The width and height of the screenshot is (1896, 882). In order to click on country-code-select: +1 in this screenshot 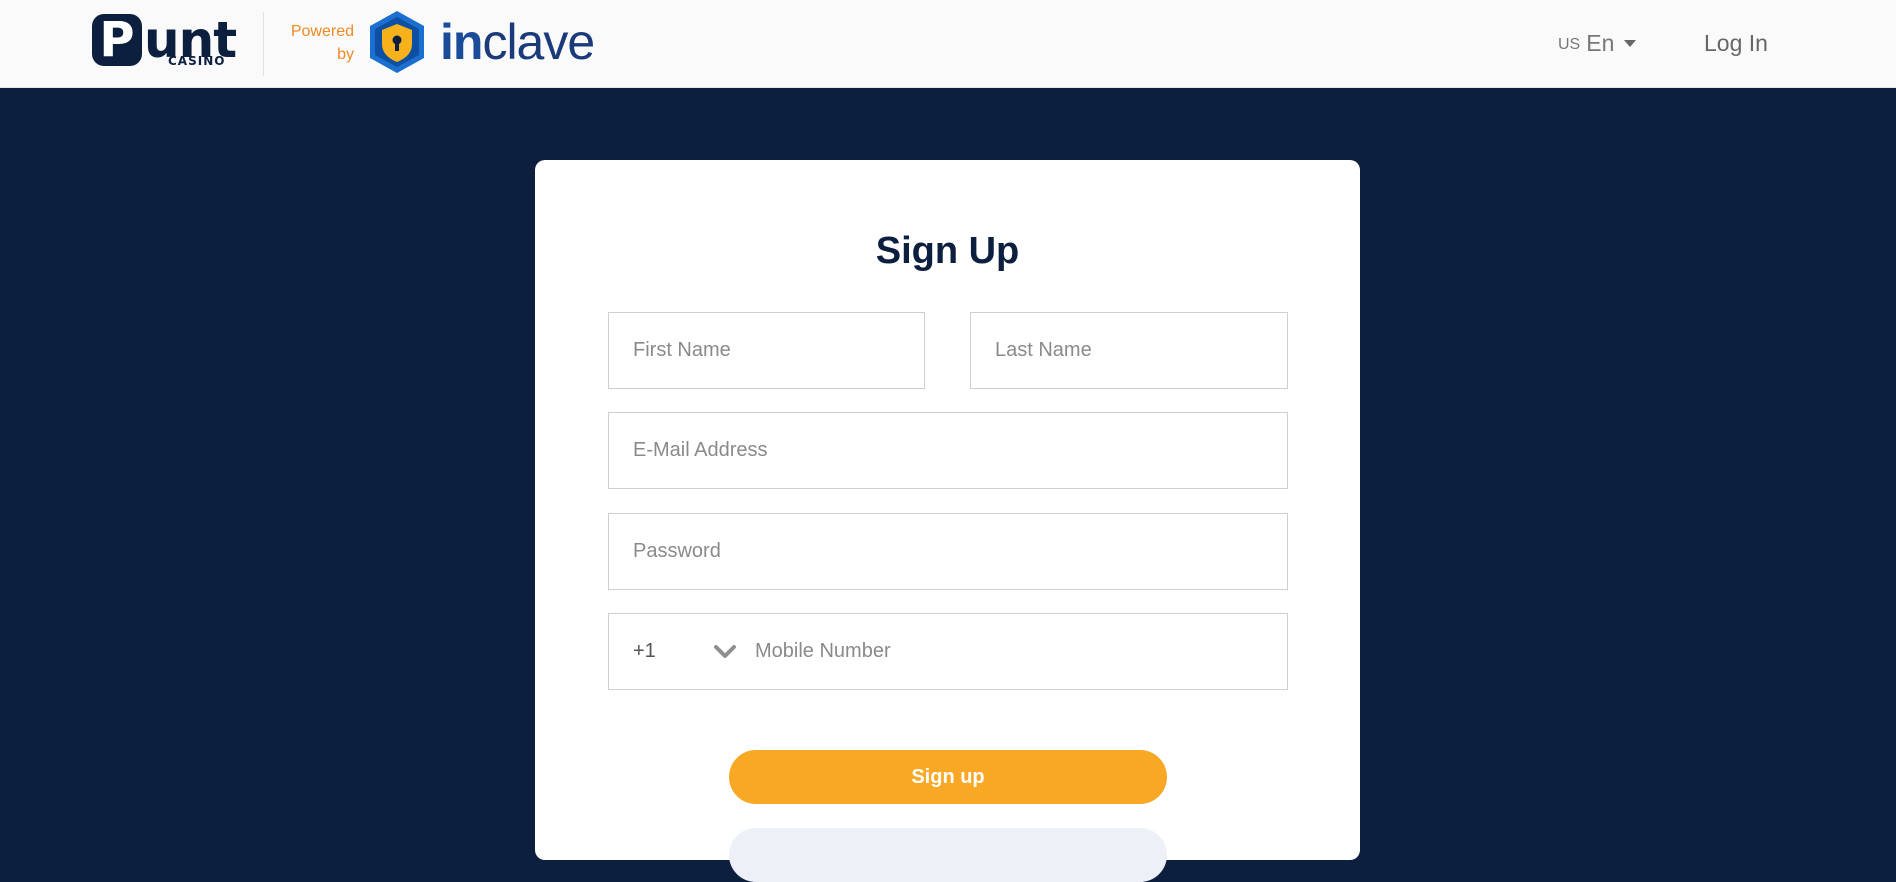, I will do `click(682, 651)`.